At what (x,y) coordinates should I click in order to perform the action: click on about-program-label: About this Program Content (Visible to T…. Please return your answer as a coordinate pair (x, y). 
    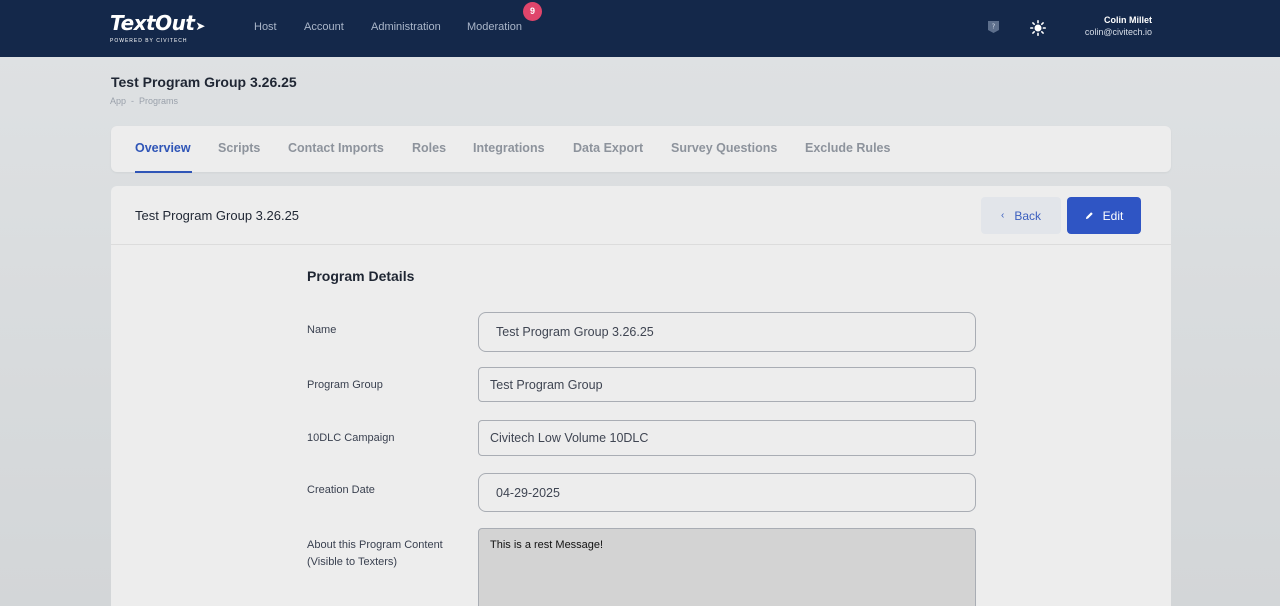
    Looking at the image, I should click on (375, 554).